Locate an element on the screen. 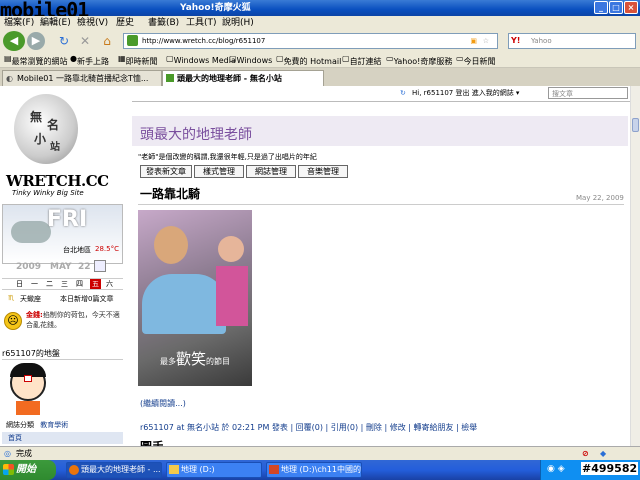 The height and width of the screenshot is (480, 640). menu-history: 歷史 is located at coordinates (125, 23).